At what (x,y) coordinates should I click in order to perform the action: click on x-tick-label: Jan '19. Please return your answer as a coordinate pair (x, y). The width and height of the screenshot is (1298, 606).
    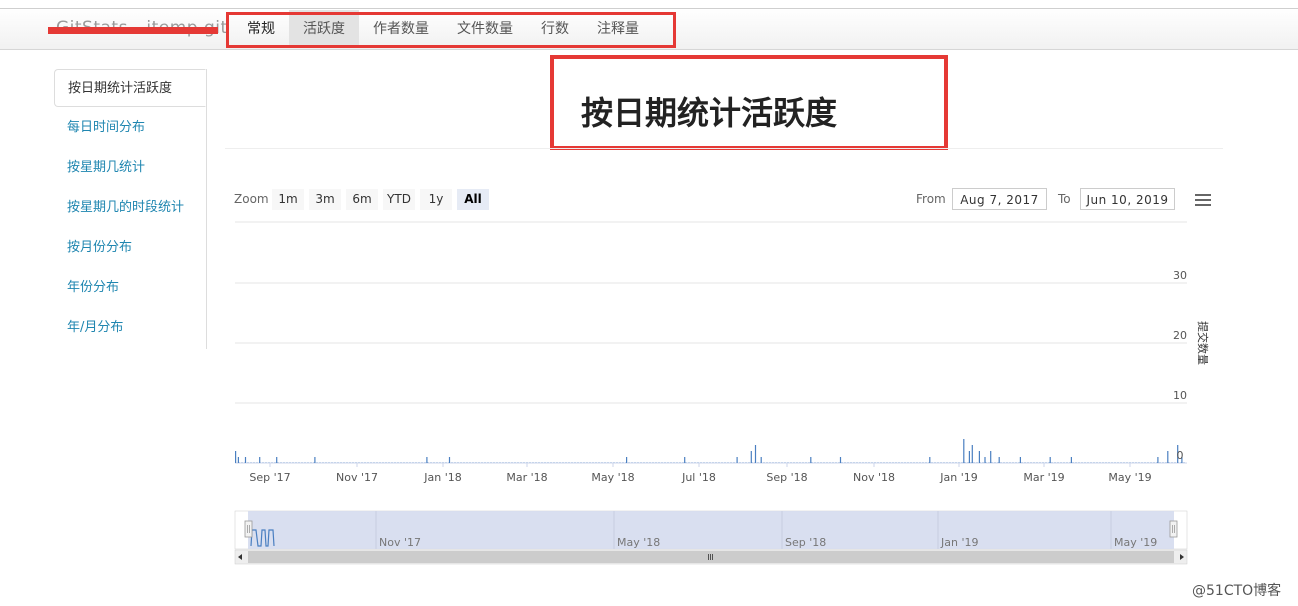
    Looking at the image, I should click on (958, 477).